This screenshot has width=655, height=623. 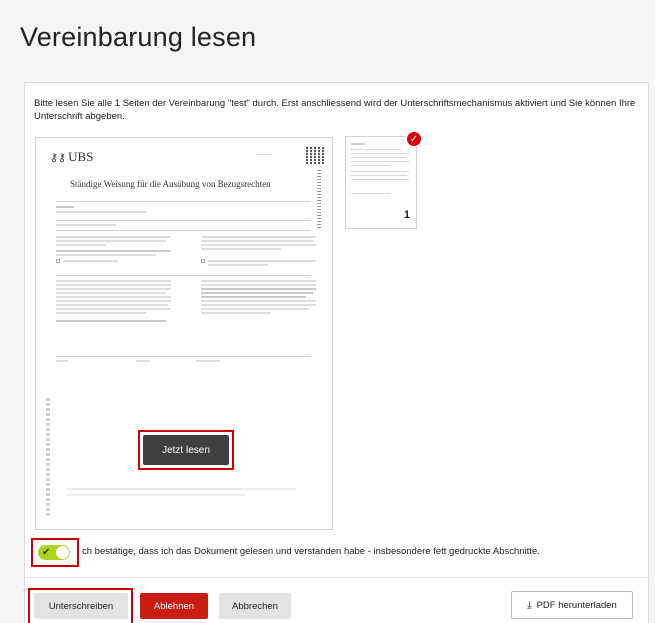 What do you see at coordinates (81, 606) in the screenshot?
I see `sign-button: Unterschreiben` at bounding box center [81, 606].